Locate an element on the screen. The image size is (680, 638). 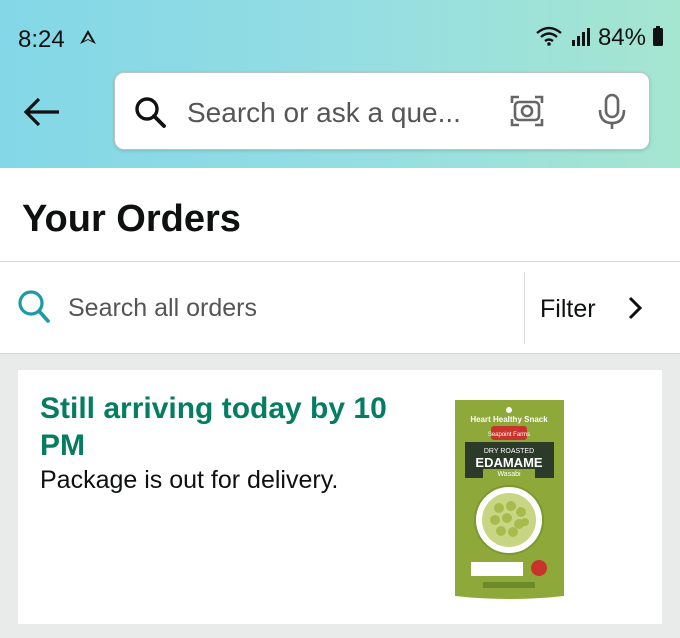
filter-label: Filter is located at coordinates (568, 309).